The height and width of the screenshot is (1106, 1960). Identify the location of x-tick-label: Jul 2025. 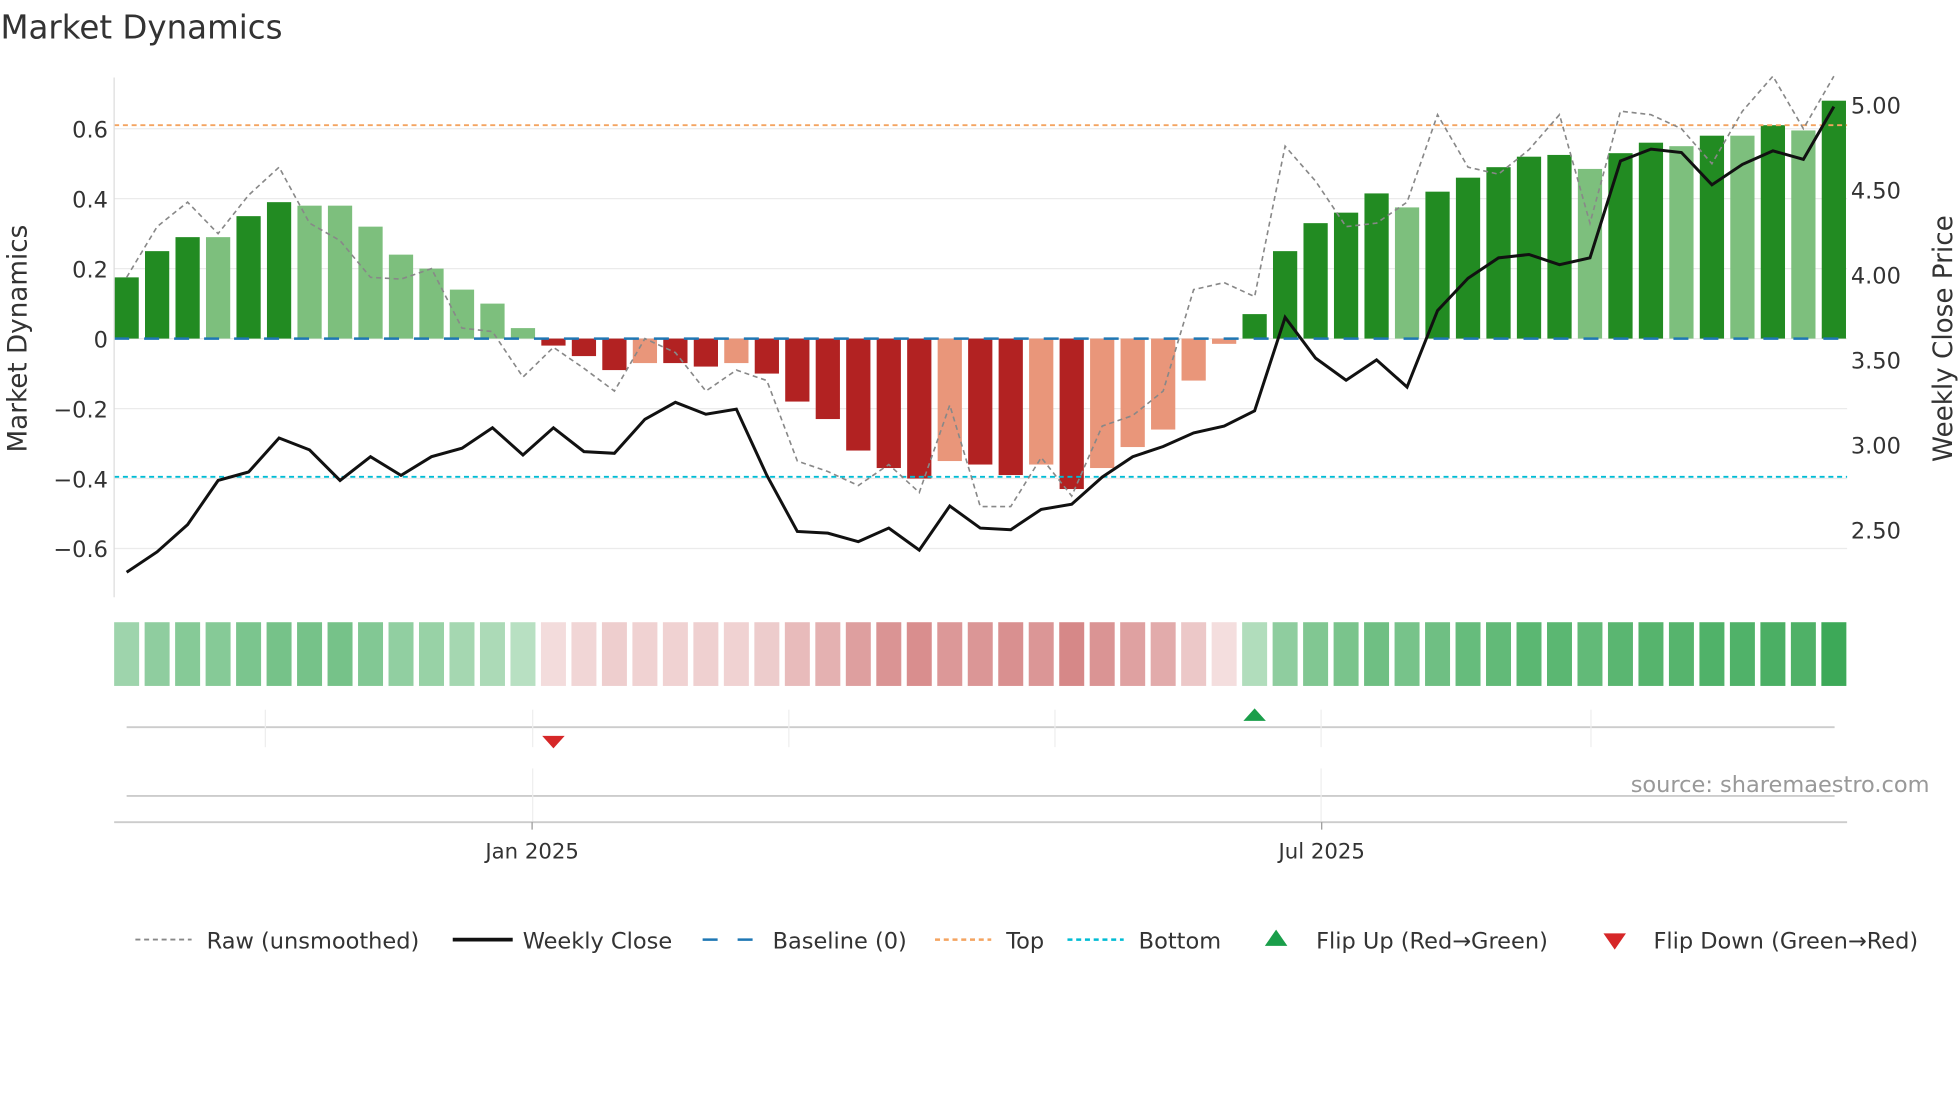
(1320, 851).